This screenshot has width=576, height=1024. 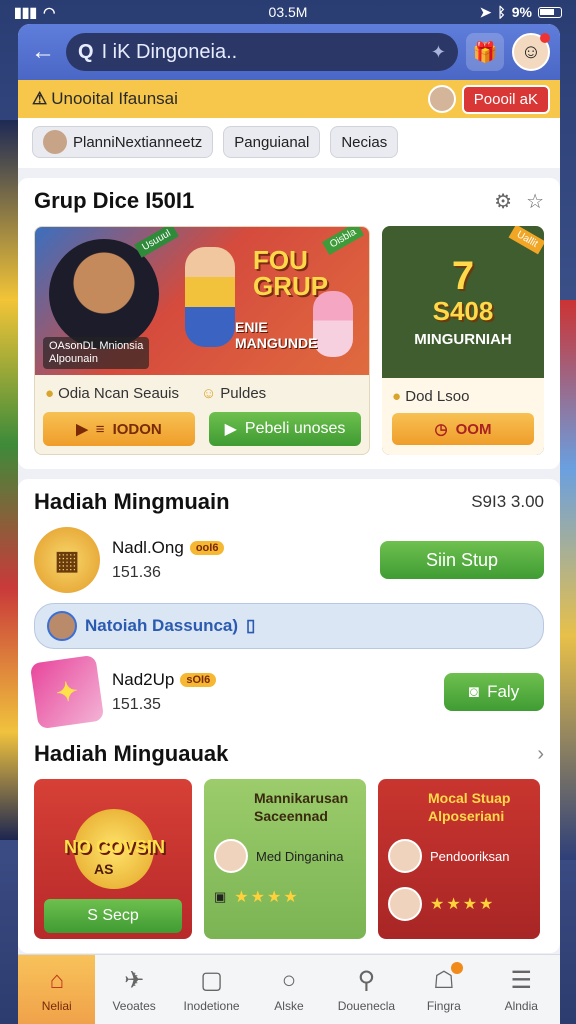 What do you see at coordinates (521, 1006) in the screenshot?
I see `nav-label: Alndia` at bounding box center [521, 1006].